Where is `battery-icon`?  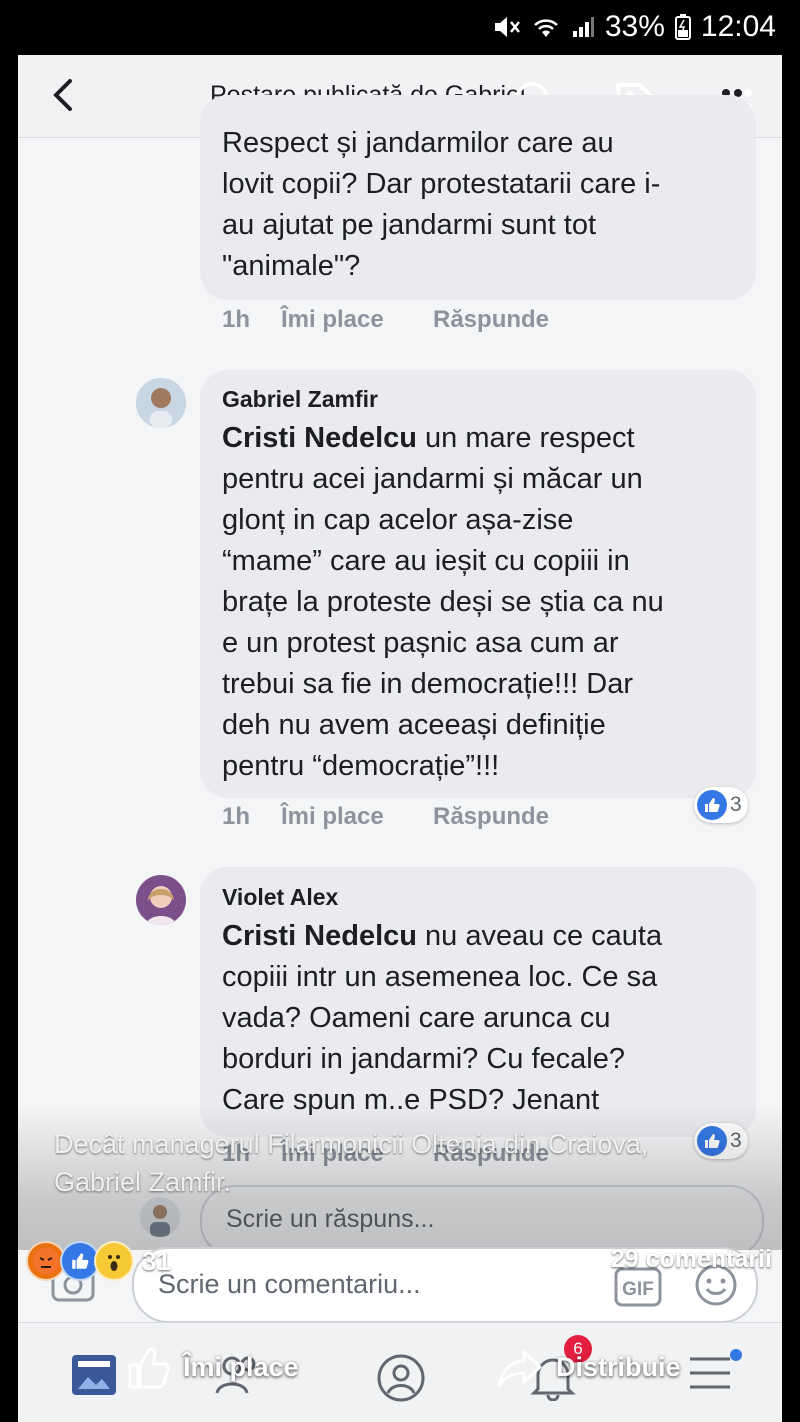 battery-icon is located at coordinates (682, 27).